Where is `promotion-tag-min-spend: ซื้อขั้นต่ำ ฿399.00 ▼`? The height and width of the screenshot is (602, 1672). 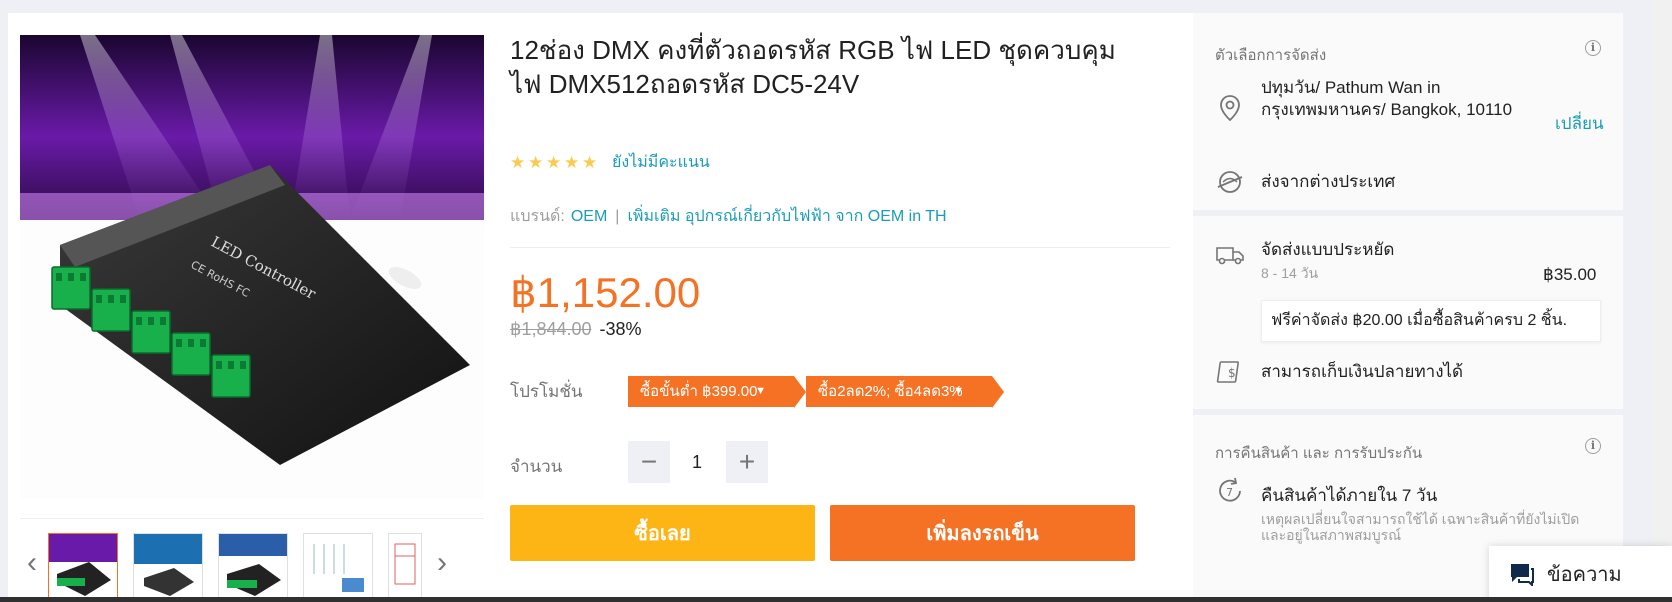 promotion-tag-min-spend: ซื้อขั้นต่ำ ฿399.00 ▼ is located at coordinates (717, 392).